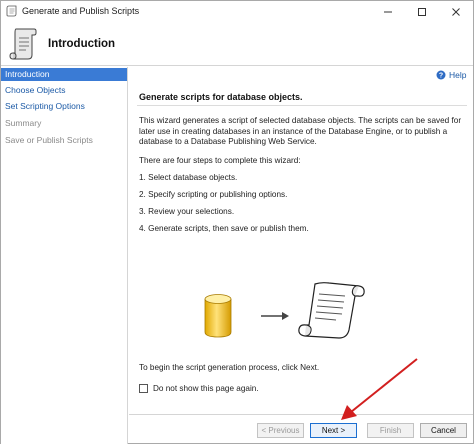 This screenshot has width=474, height=444. What do you see at coordinates (218, 316) in the screenshot?
I see `database-icon` at bounding box center [218, 316].